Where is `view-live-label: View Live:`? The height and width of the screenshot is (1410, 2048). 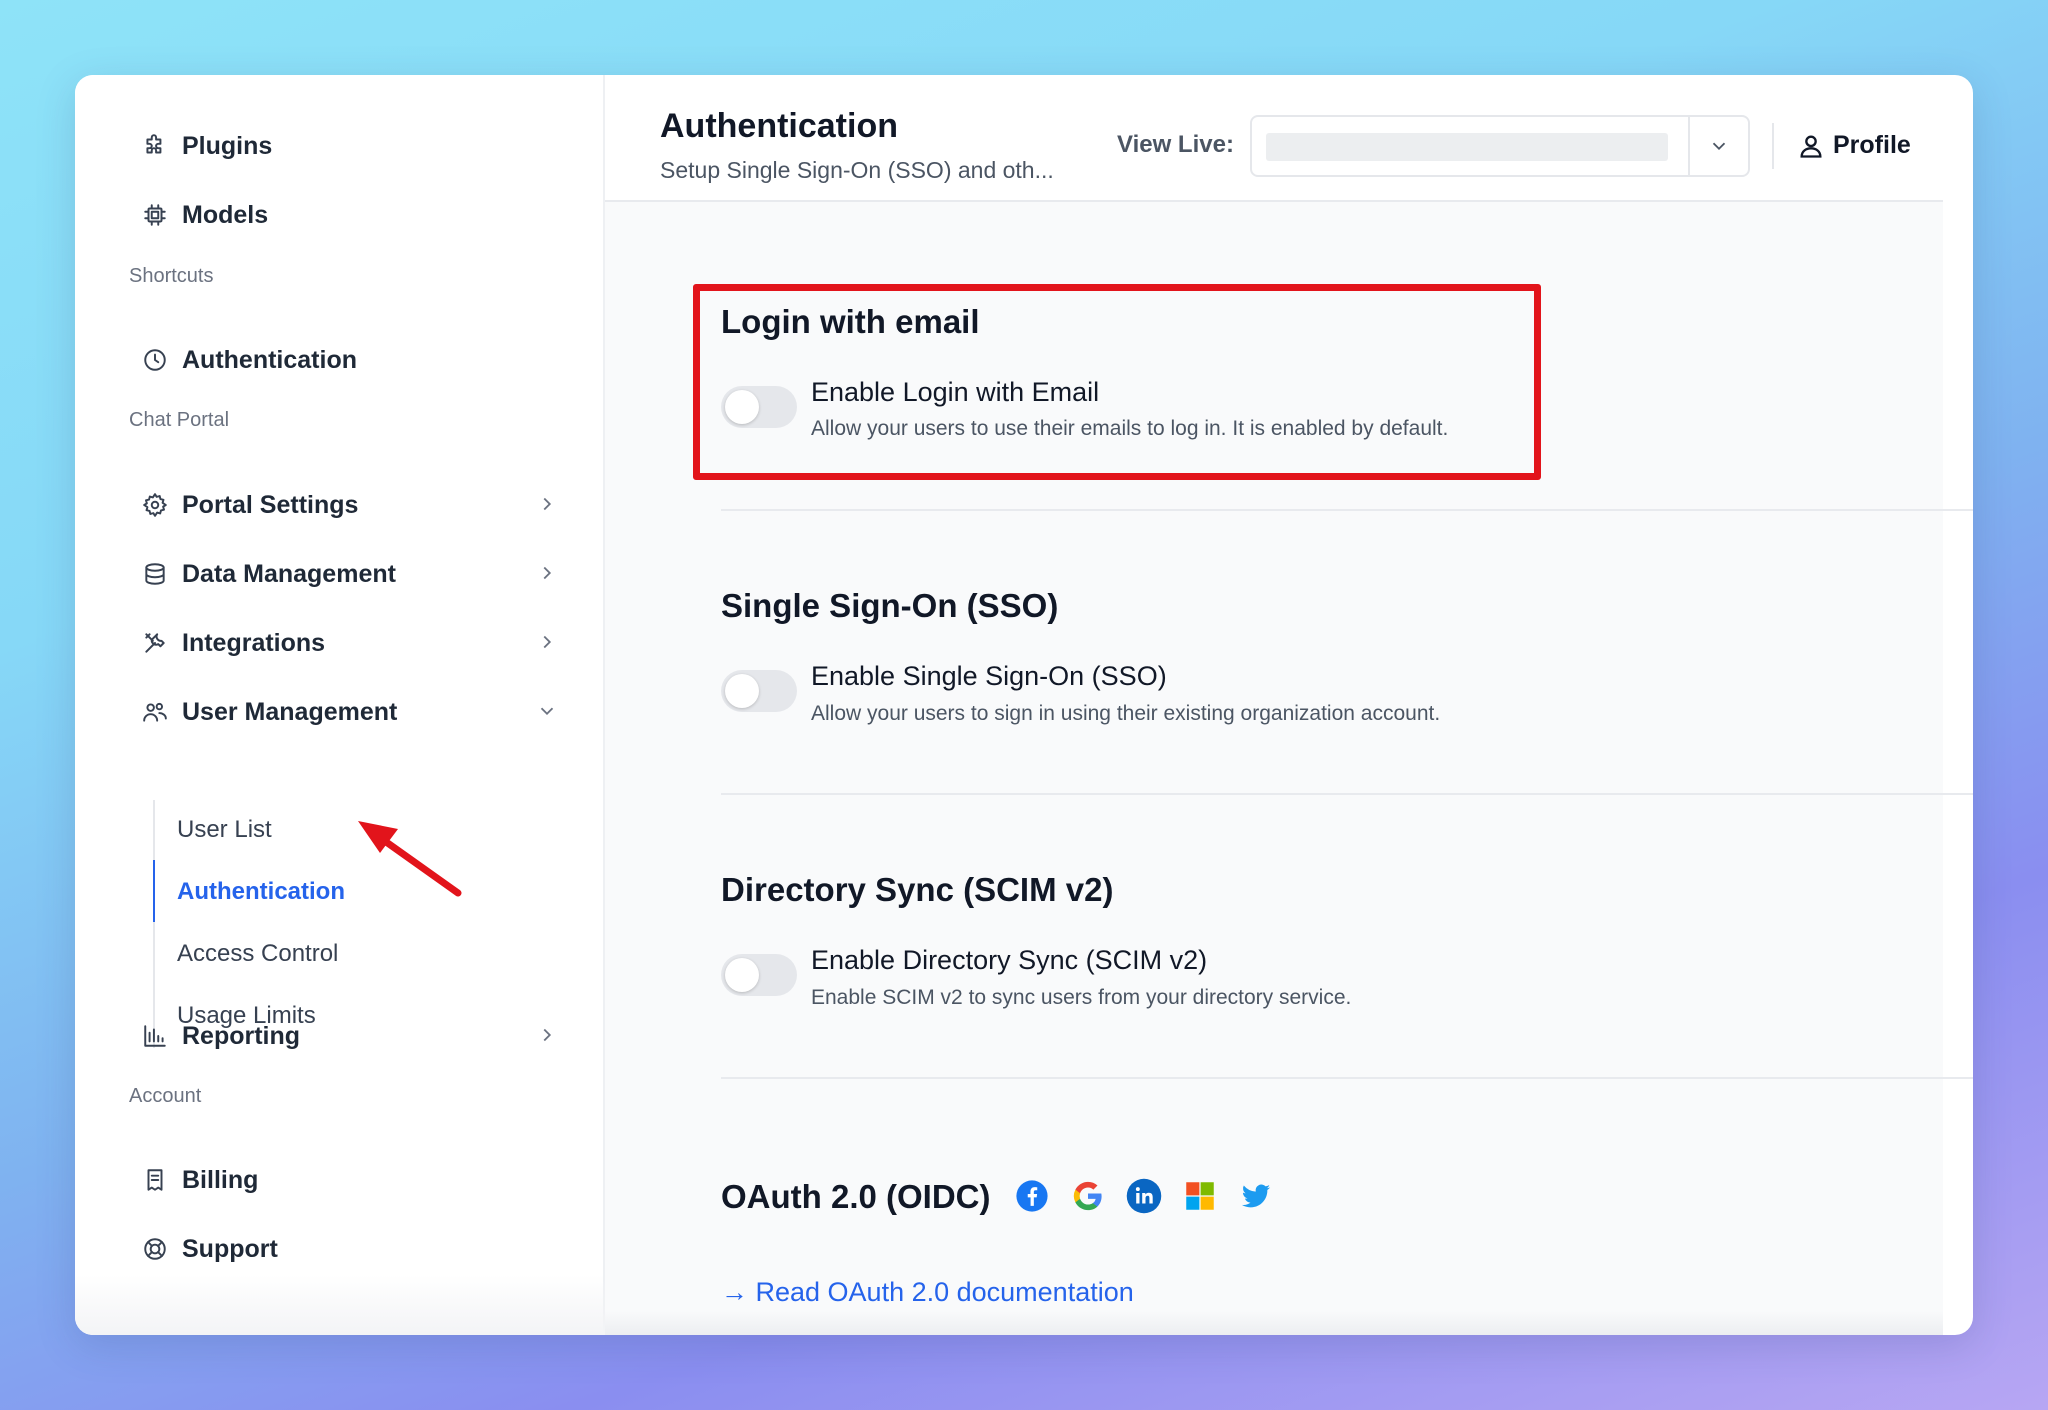 view-live-label: View Live: is located at coordinates (1175, 144).